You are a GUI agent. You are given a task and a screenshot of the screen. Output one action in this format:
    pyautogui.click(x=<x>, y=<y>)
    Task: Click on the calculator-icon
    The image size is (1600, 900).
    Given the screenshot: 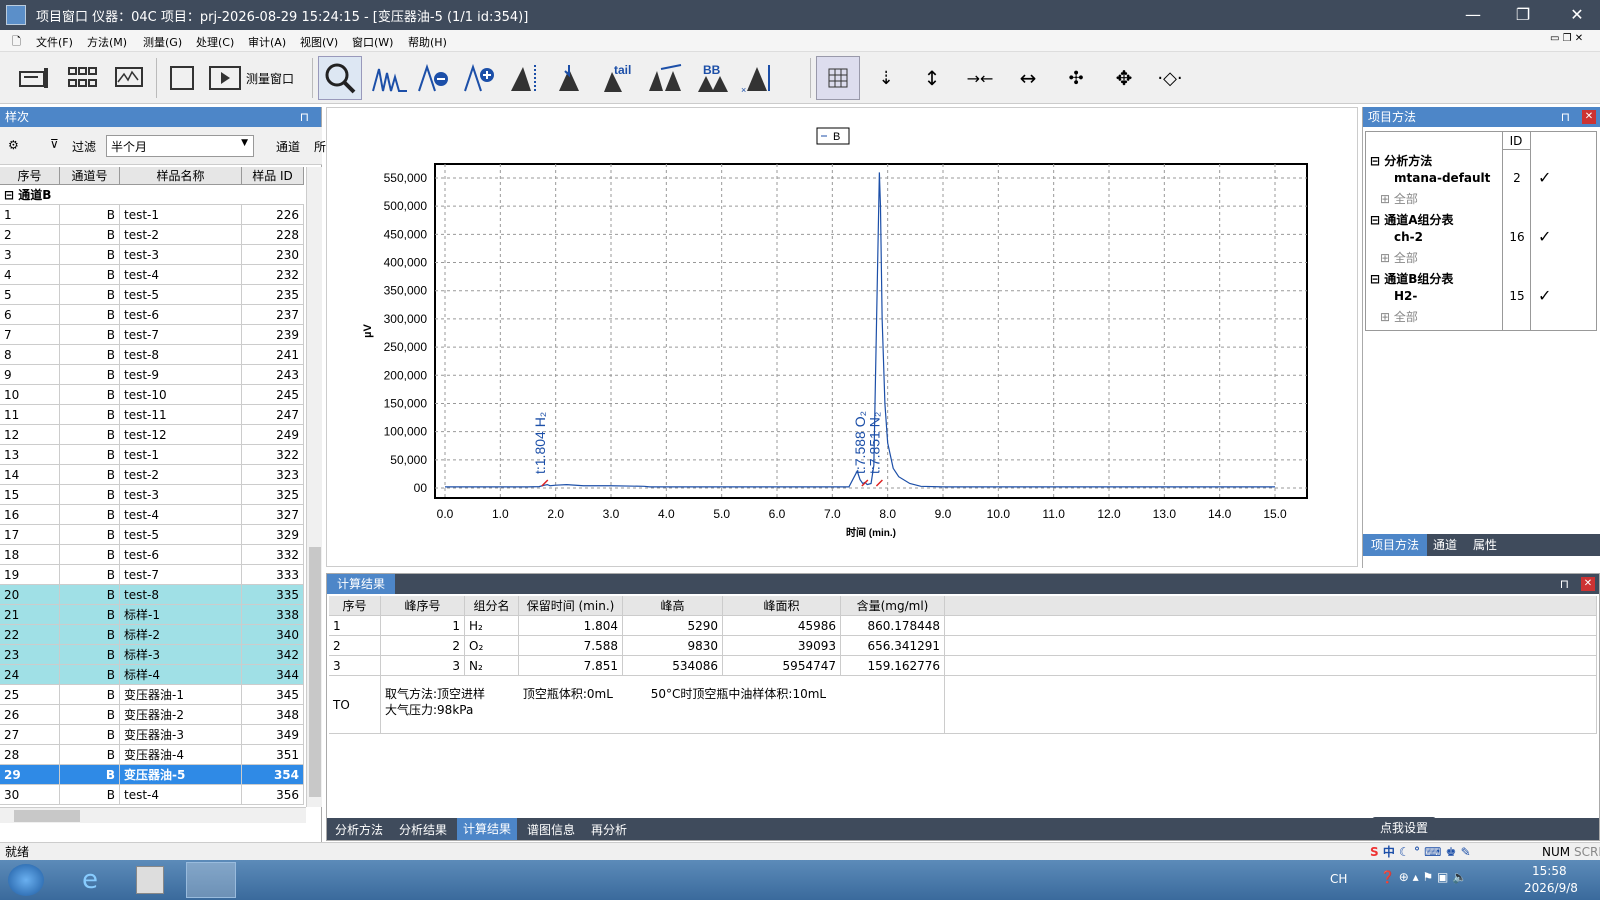 What is the action you would take?
    pyautogui.click(x=150, y=880)
    